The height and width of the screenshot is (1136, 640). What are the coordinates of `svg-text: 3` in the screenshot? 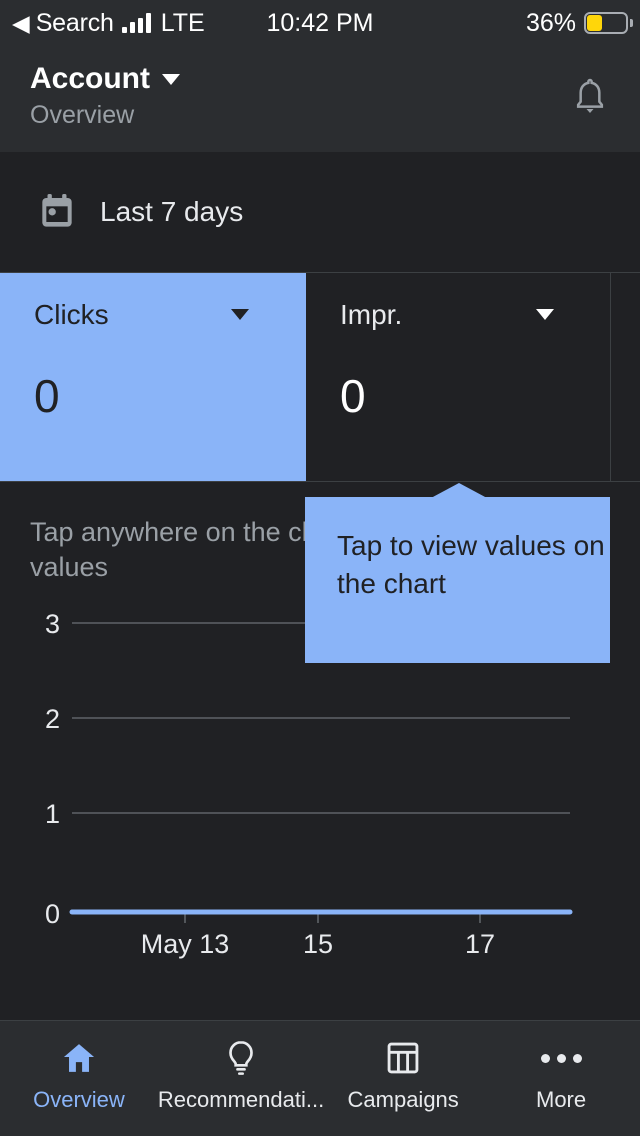 It's located at (52, 624).